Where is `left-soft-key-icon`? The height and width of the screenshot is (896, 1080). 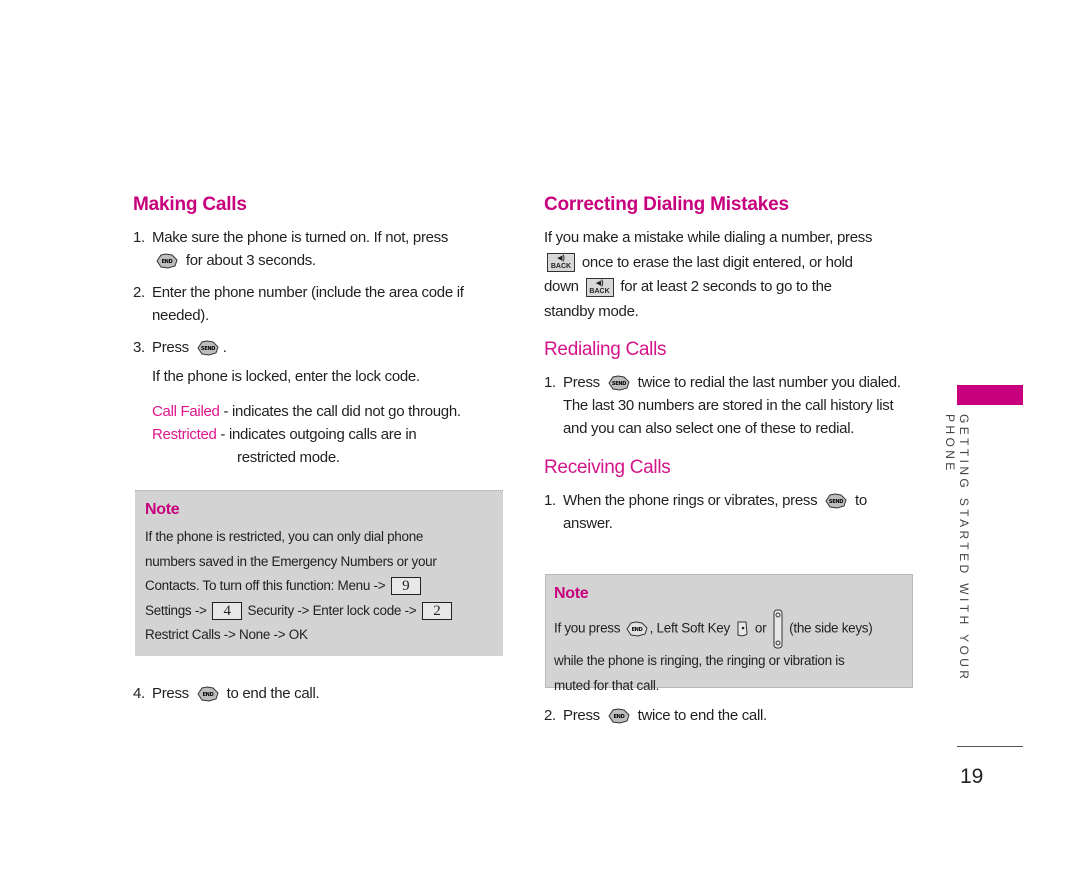 left-soft-key-icon is located at coordinates (742, 629).